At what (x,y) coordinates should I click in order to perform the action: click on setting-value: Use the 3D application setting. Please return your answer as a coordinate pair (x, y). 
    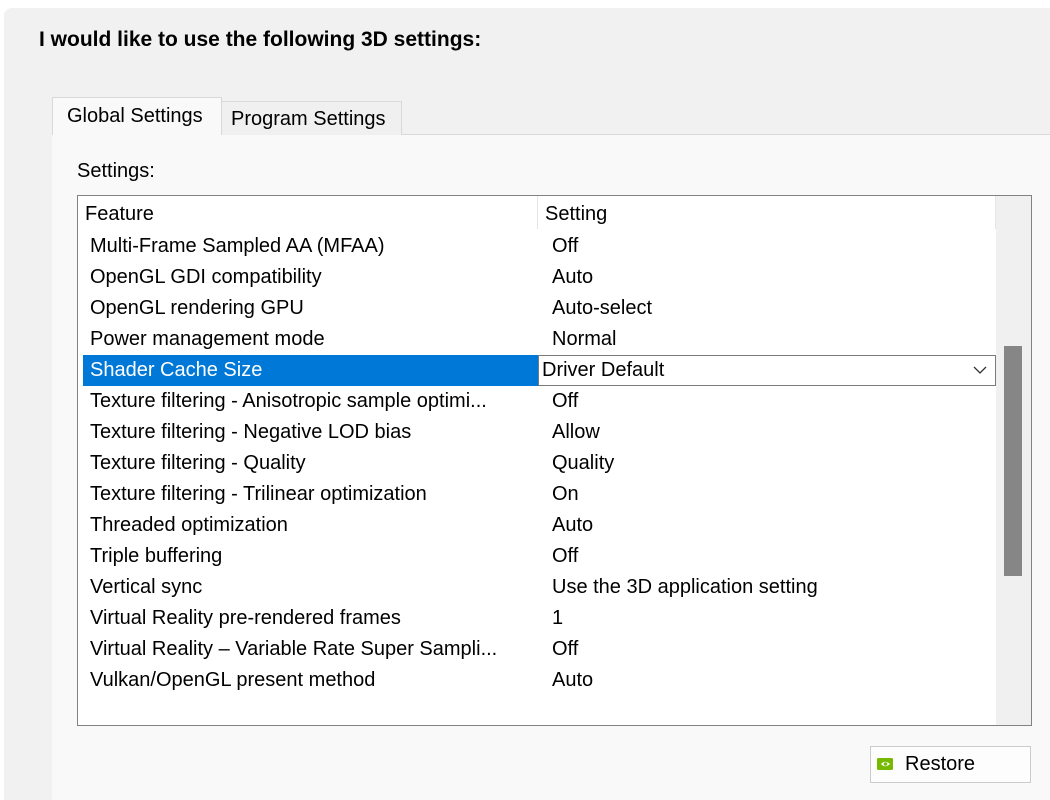
    Looking at the image, I should click on (685, 587).